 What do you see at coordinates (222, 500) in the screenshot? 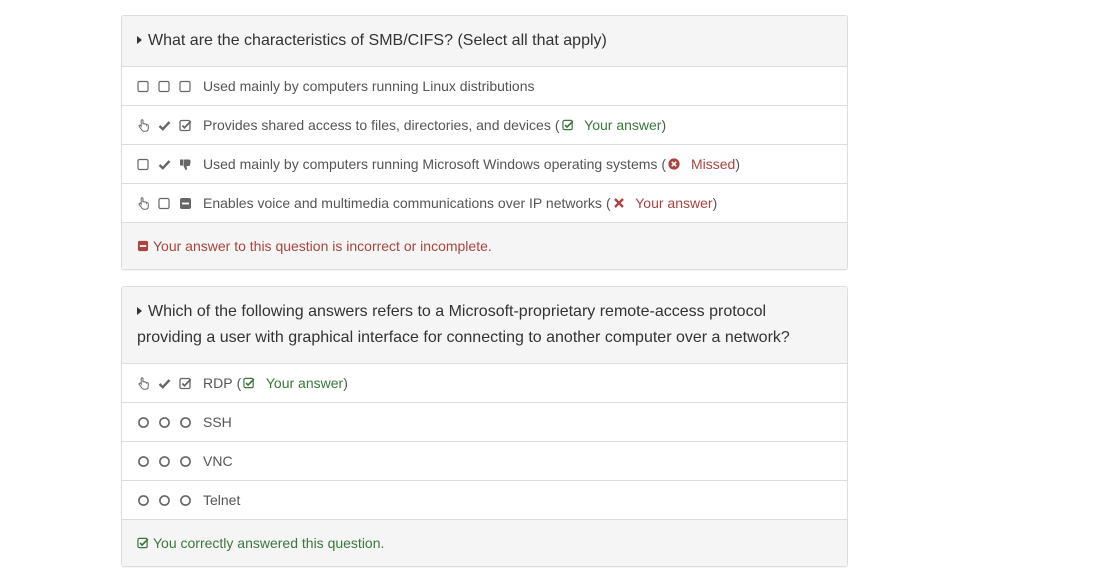
I see `answer-text: Telnet` at bounding box center [222, 500].